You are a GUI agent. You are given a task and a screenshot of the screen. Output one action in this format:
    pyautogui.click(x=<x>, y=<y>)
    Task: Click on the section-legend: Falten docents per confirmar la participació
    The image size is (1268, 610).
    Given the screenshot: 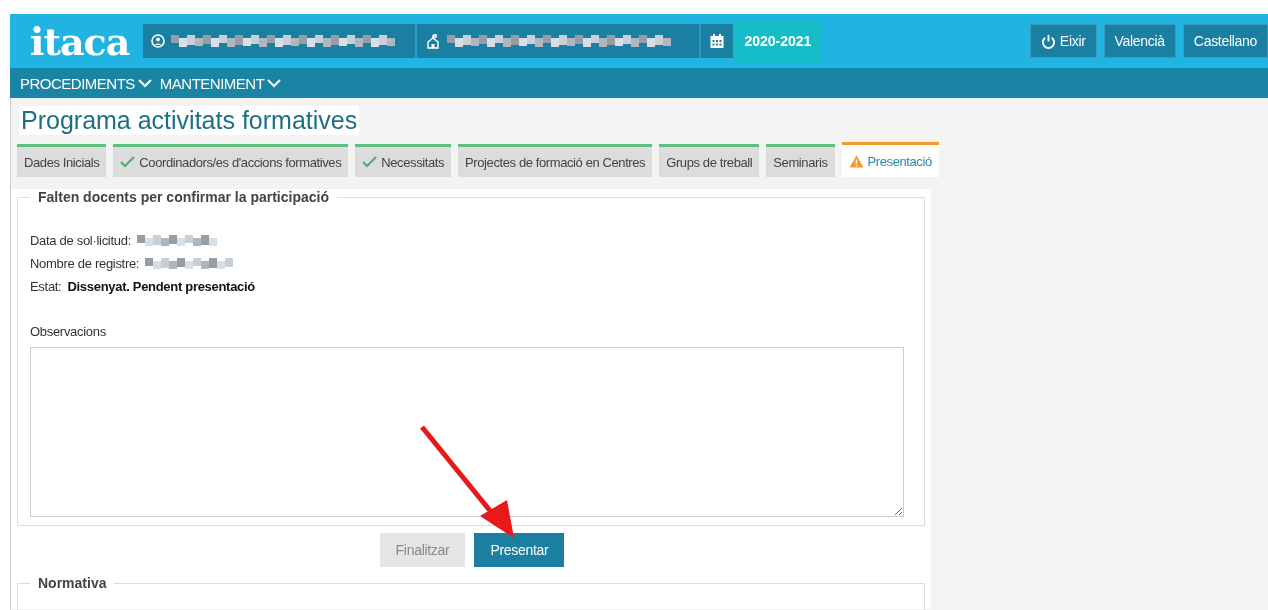 What is the action you would take?
    pyautogui.click(x=183, y=197)
    